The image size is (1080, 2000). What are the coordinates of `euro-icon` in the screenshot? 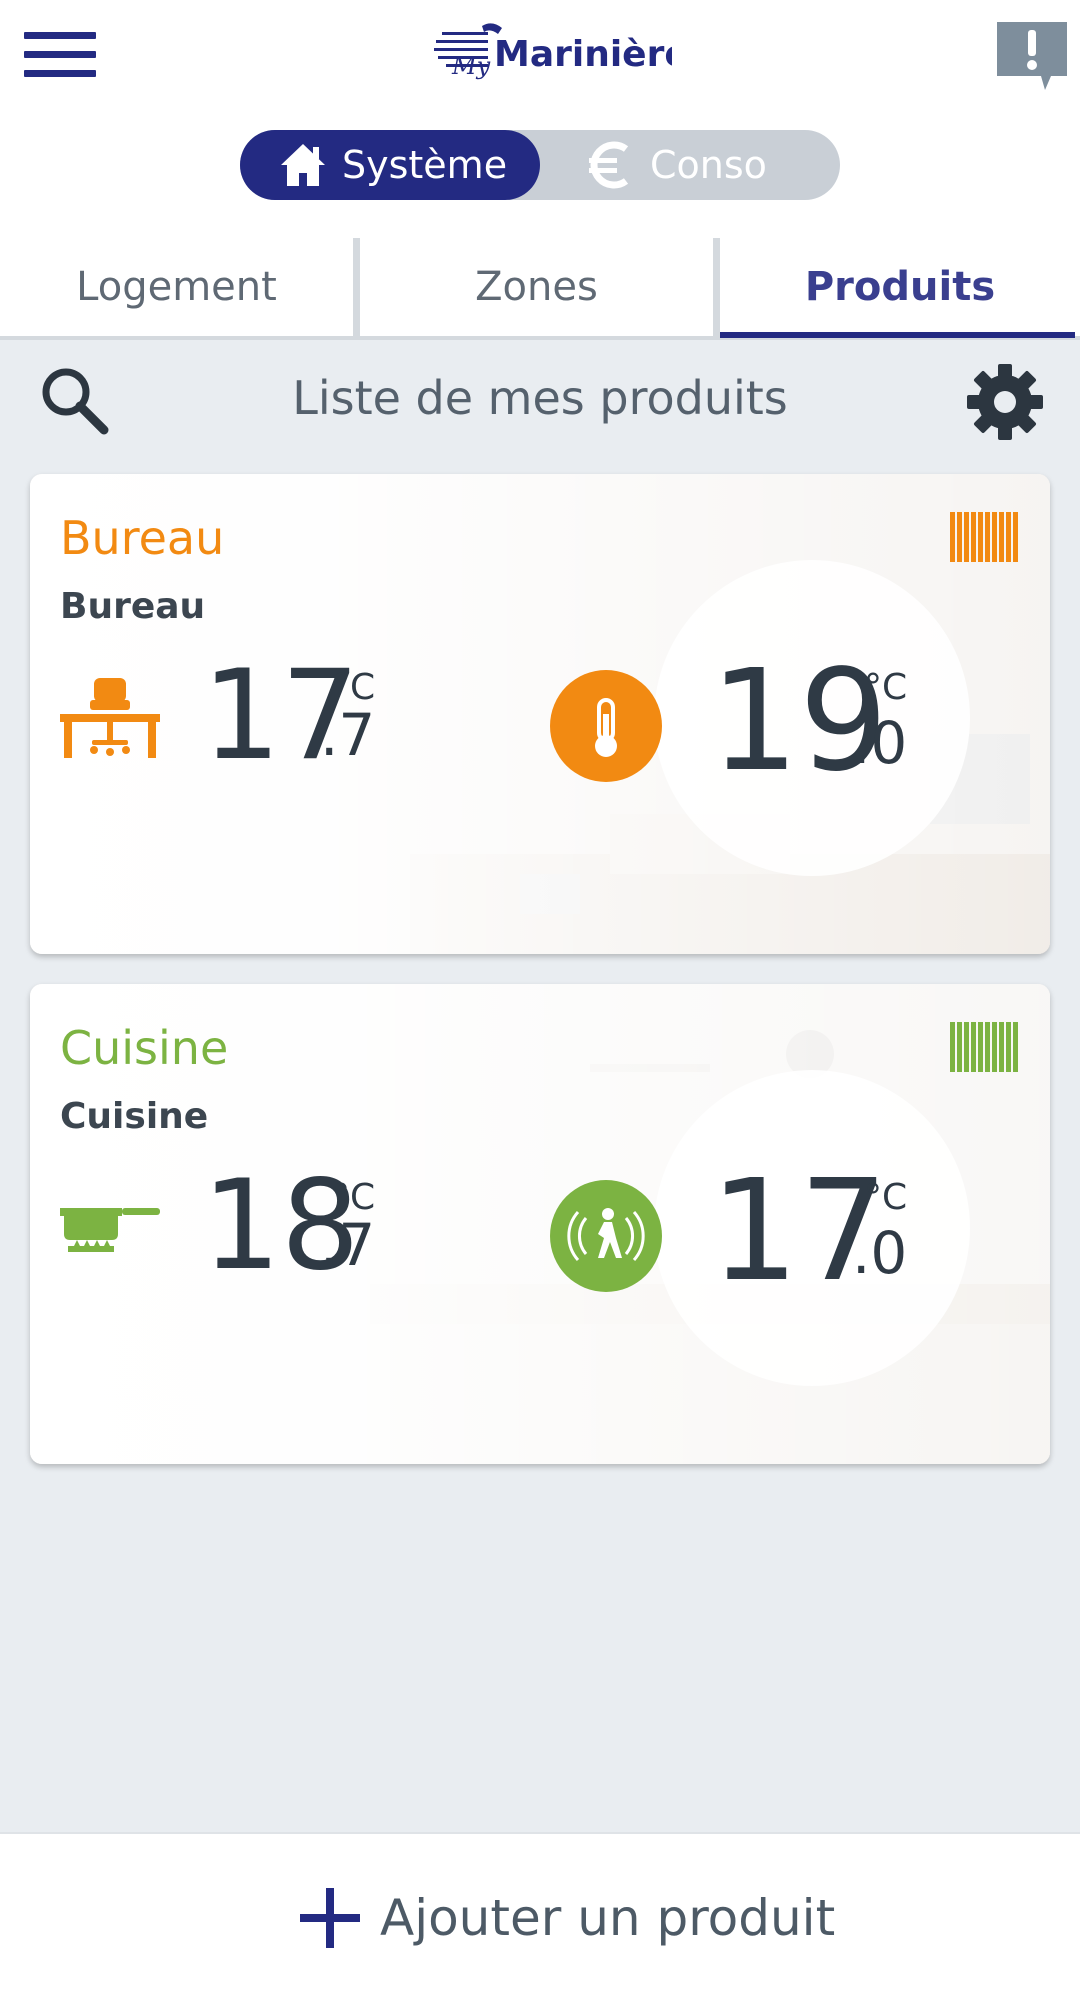 It's located at (609, 165).